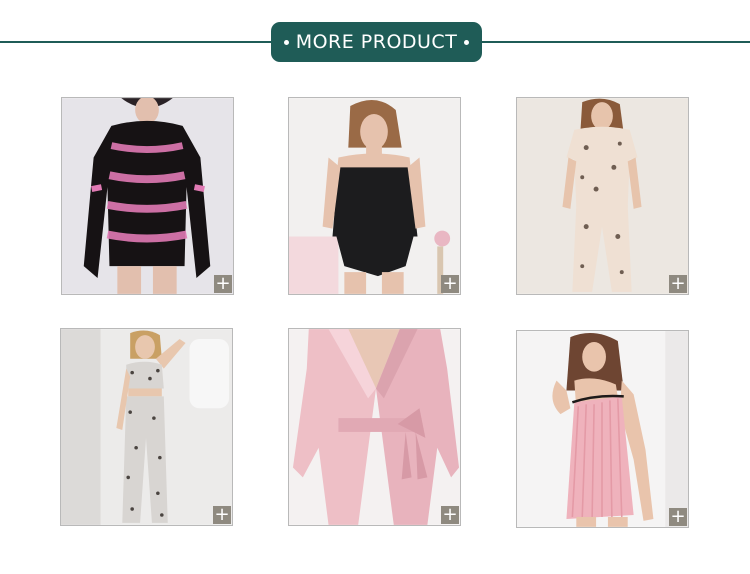 This screenshot has height=574, width=750. What do you see at coordinates (467, 42) in the screenshot?
I see `bullet-dot-right` at bounding box center [467, 42].